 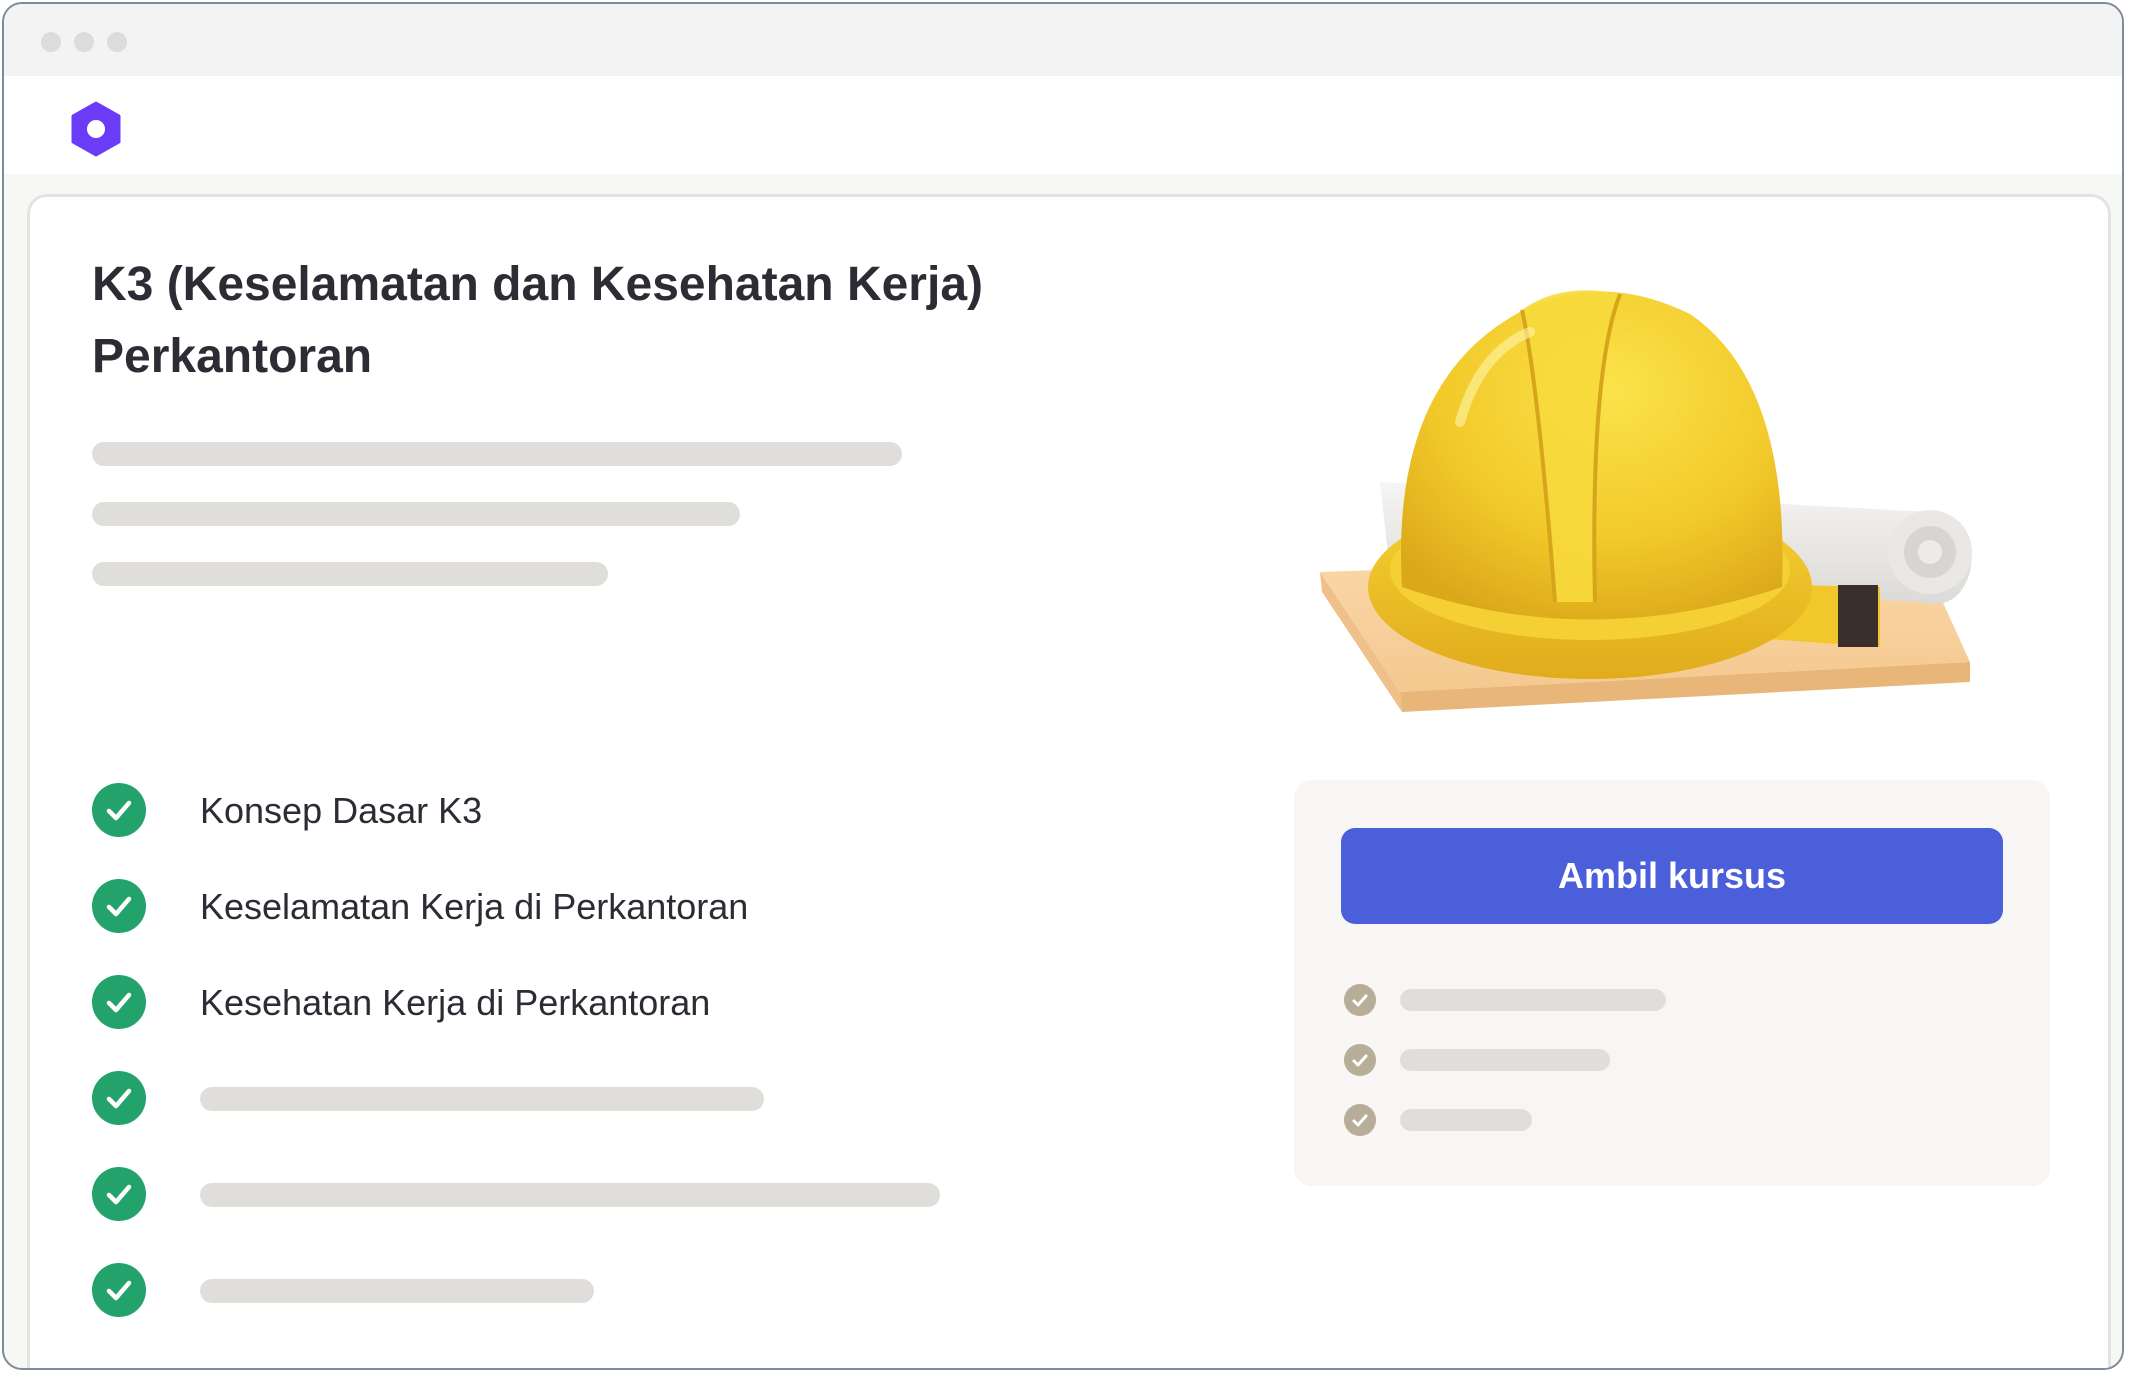 I want to click on window-maximize-dot, so click(x=117, y=42).